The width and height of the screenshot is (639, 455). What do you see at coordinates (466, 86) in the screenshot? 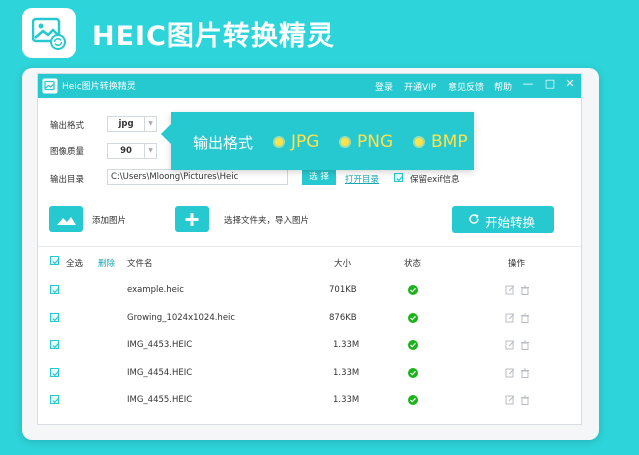
I see `menu-feedback: 意见反馈` at bounding box center [466, 86].